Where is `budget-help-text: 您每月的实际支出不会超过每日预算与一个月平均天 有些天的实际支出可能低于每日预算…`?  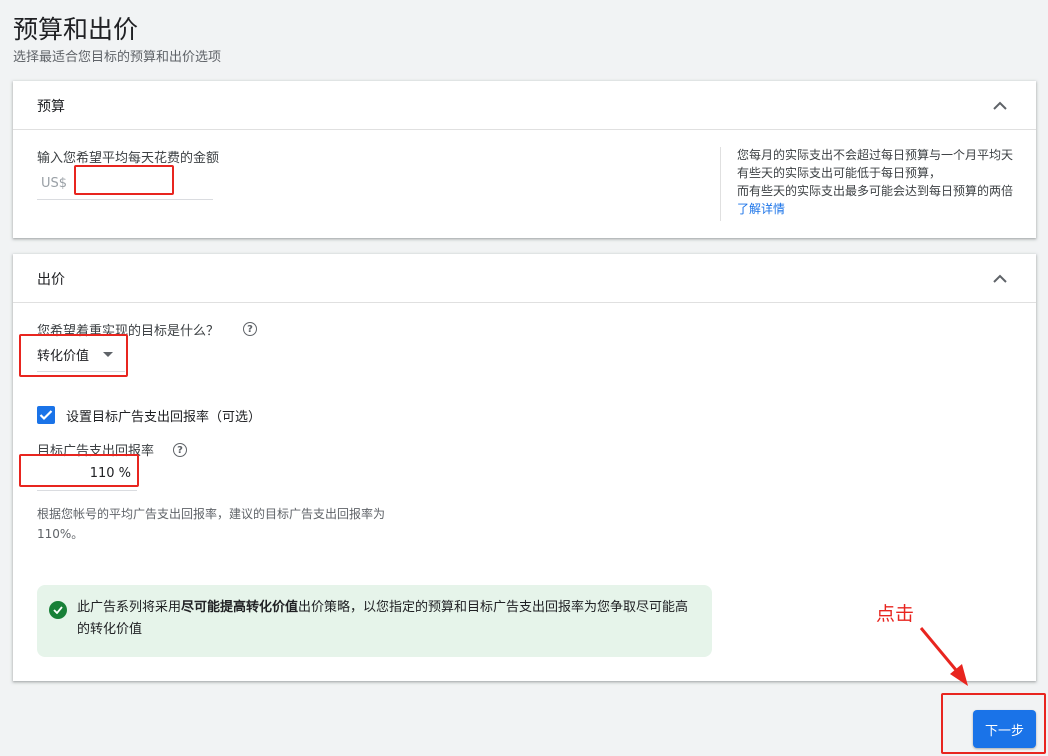 budget-help-text: 您每月的实际支出不会超过每日预算与一个月平均天 有些天的实际支出可能低于每日预算… is located at coordinates (875, 182).